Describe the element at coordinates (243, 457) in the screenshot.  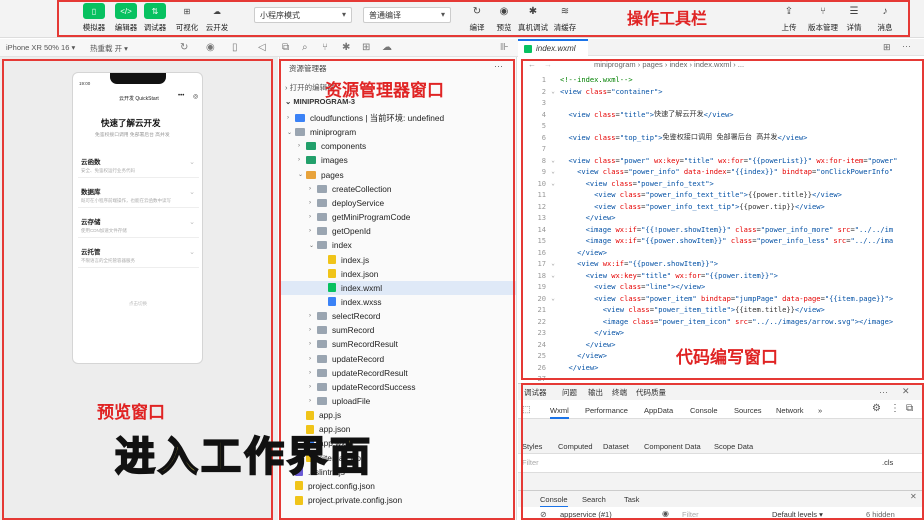
I see `video-subtitle: 进入工作界面` at that location.